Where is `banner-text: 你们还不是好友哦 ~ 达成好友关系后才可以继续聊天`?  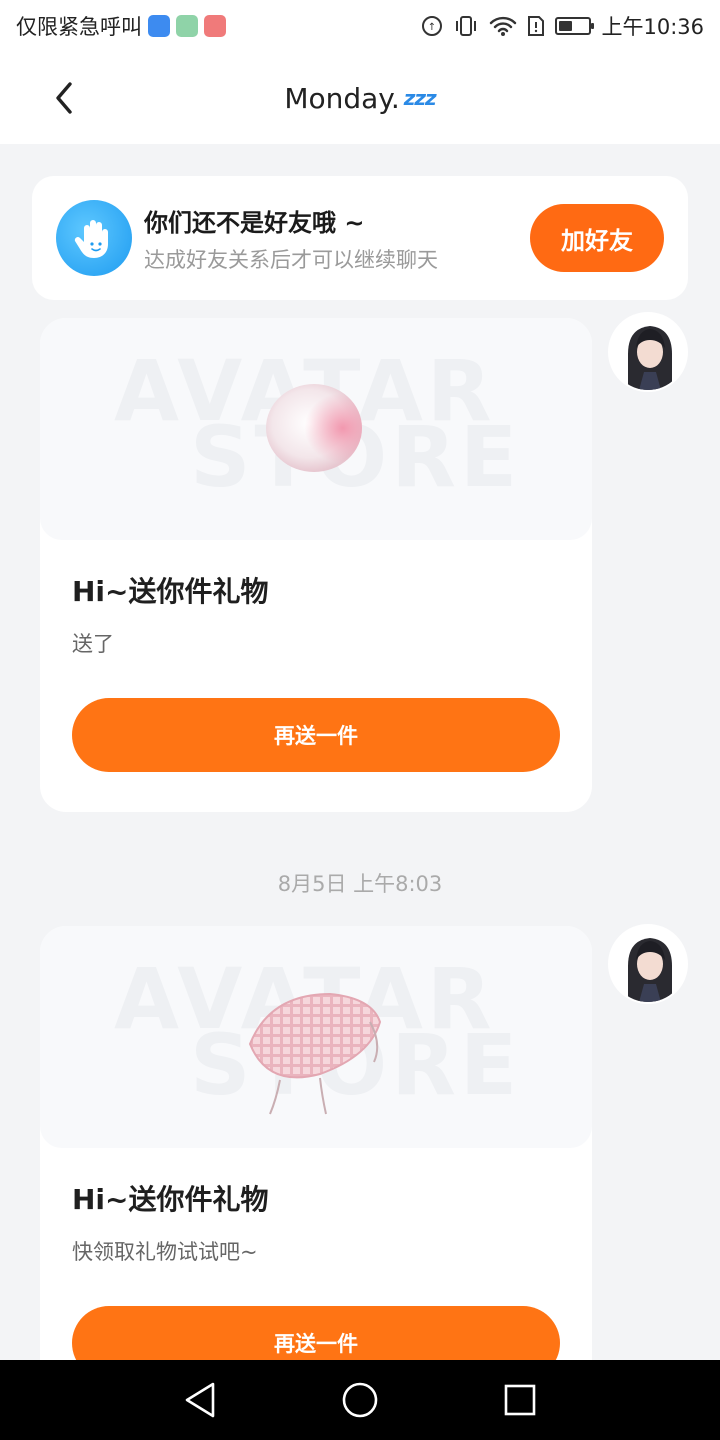
banner-text: 你们还不是好友哦 ~ 达成好友关系后才可以继续聊天 is located at coordinates (337, 238).